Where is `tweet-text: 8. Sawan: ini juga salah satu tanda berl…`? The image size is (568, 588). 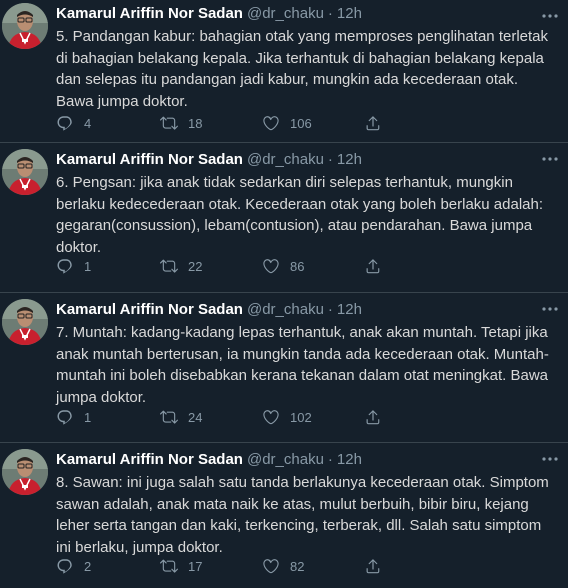
tweet-text: 8. Sawan: ini juga salah satu tanda berl… is located at coordinates (302, 515).